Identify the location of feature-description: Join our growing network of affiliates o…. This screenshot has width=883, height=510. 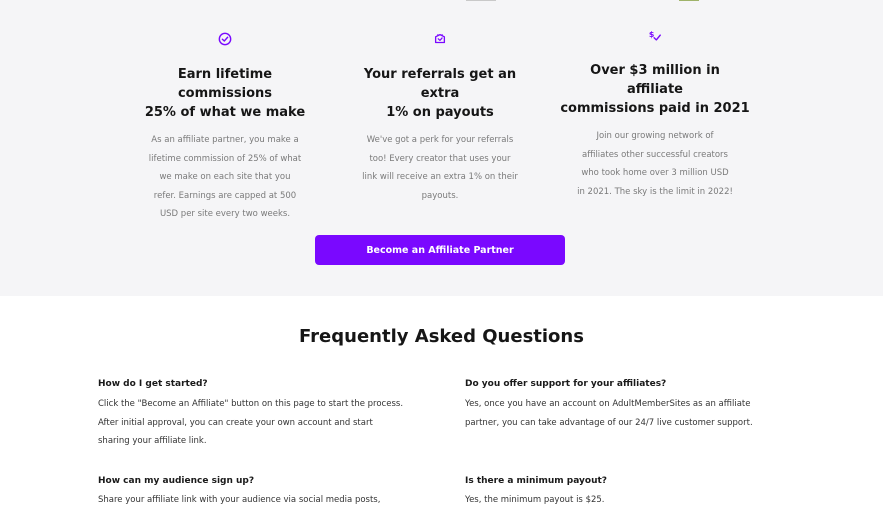
(655, 164).